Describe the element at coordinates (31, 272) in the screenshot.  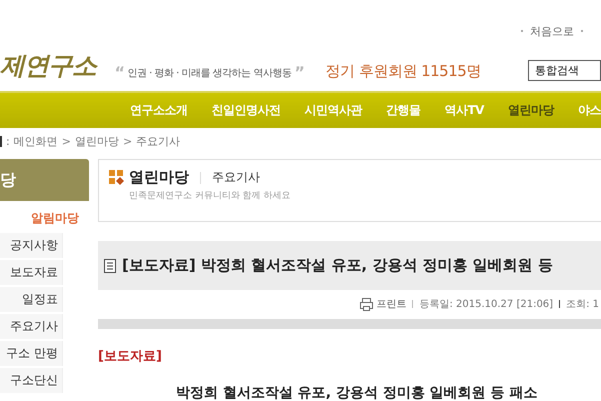
I see `sidebar-item: 보도자료` at that location.